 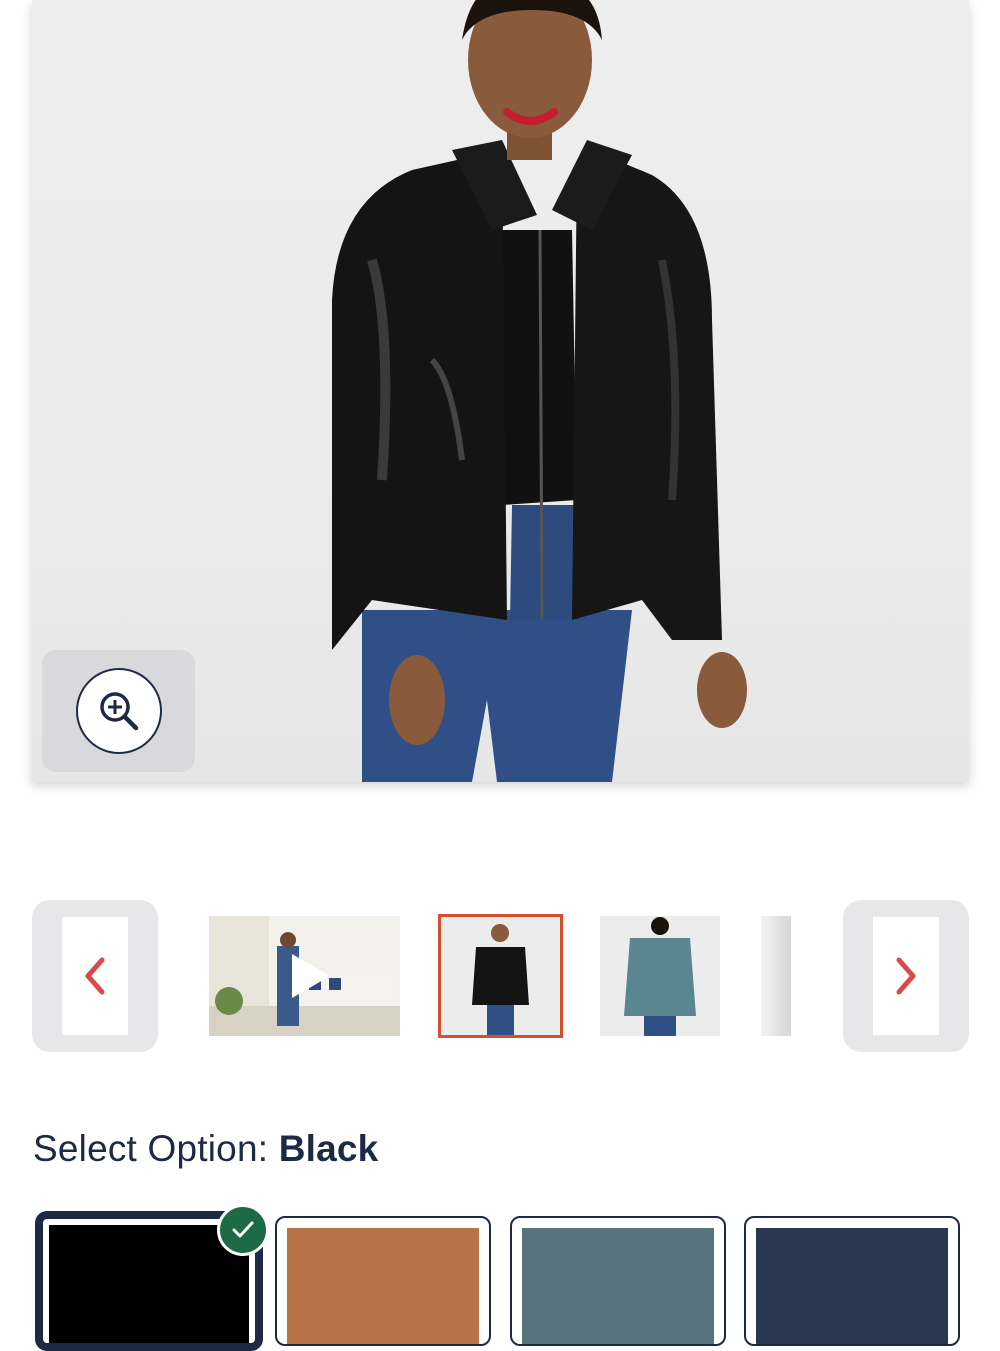 I want to click on thumbnail-back-view, so click(x=660, y=976).